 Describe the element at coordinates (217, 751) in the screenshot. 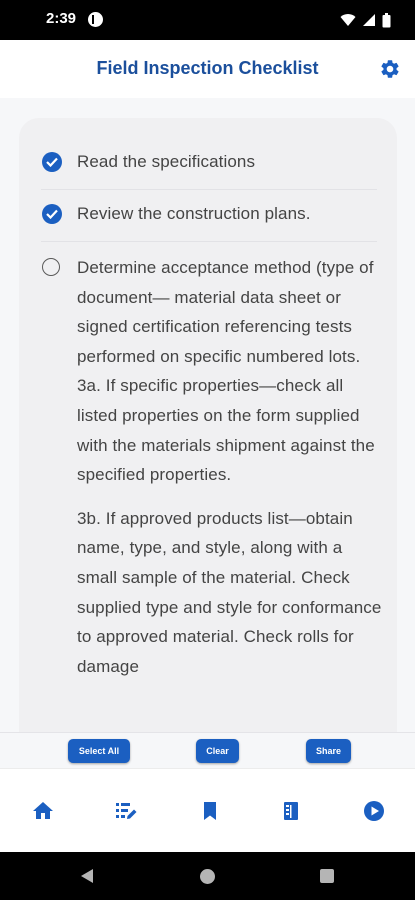

I see `clear-button: Clear` at that location.